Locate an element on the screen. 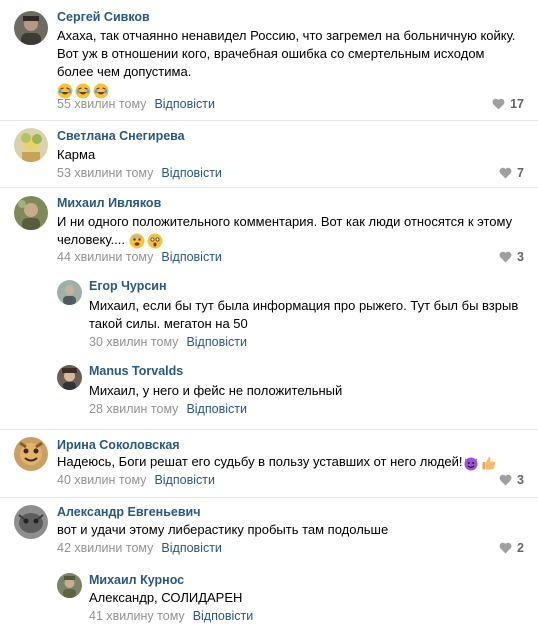  comment-time: 28 хвилин тому is located at coordinates (133, 409).